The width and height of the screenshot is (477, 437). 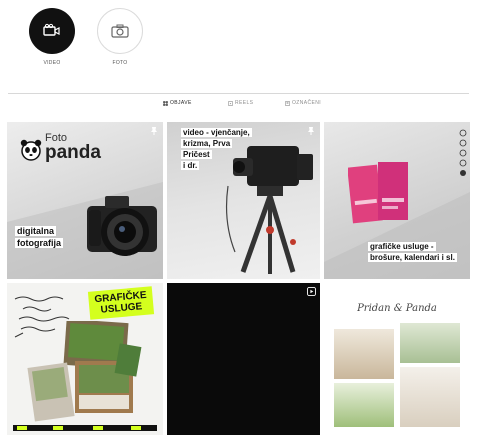 What do you see at coordinates (36, 231) in the screenshot?
I see `post-1-caption-line1: digitalna` at bounding box center [36, 231].